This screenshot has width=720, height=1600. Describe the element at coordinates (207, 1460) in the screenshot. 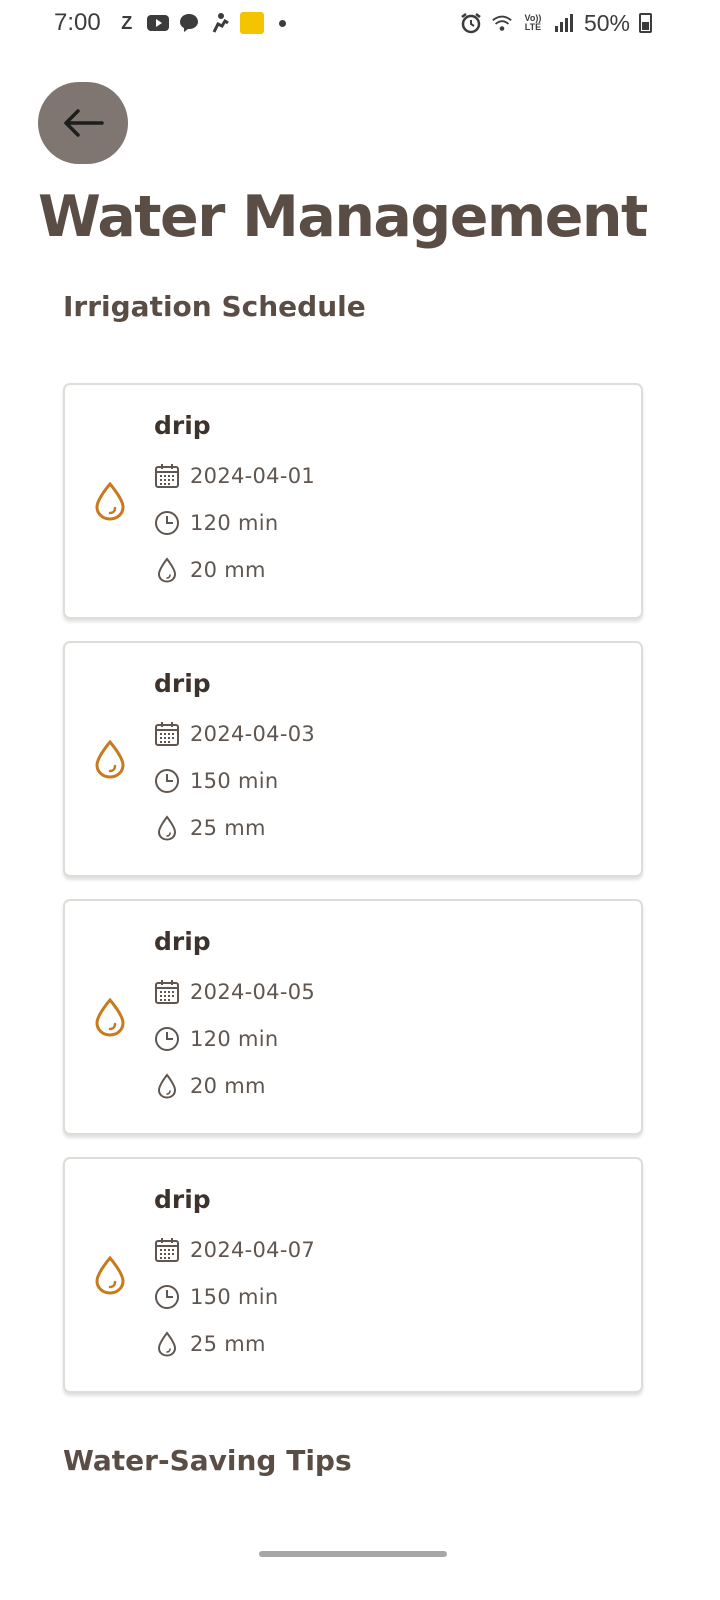

I see `tips-section-title: Water-Saving Tips` at that location.